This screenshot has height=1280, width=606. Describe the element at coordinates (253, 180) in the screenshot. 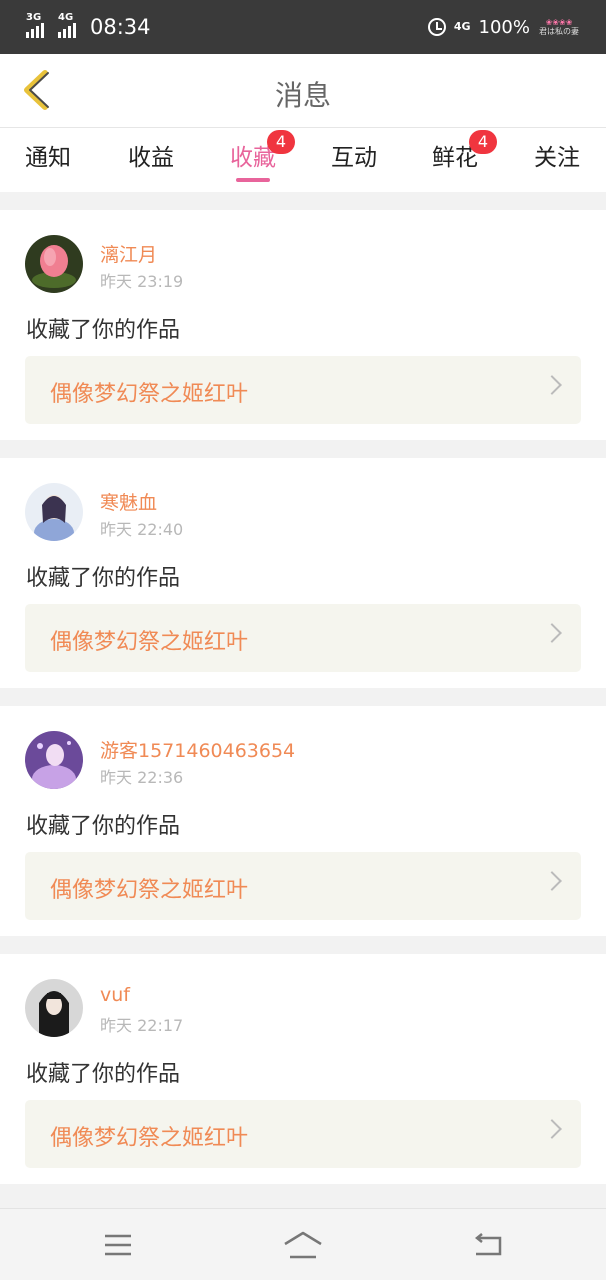

I see `active-tab-indicator` at that location.